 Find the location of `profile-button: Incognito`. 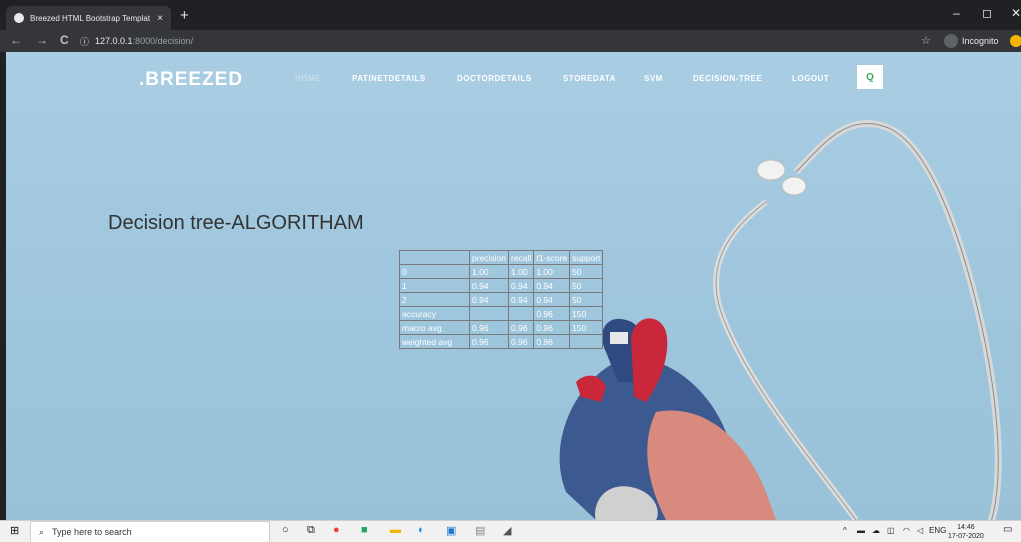

profile-button: Incognito is located at coordinates (971, 41).